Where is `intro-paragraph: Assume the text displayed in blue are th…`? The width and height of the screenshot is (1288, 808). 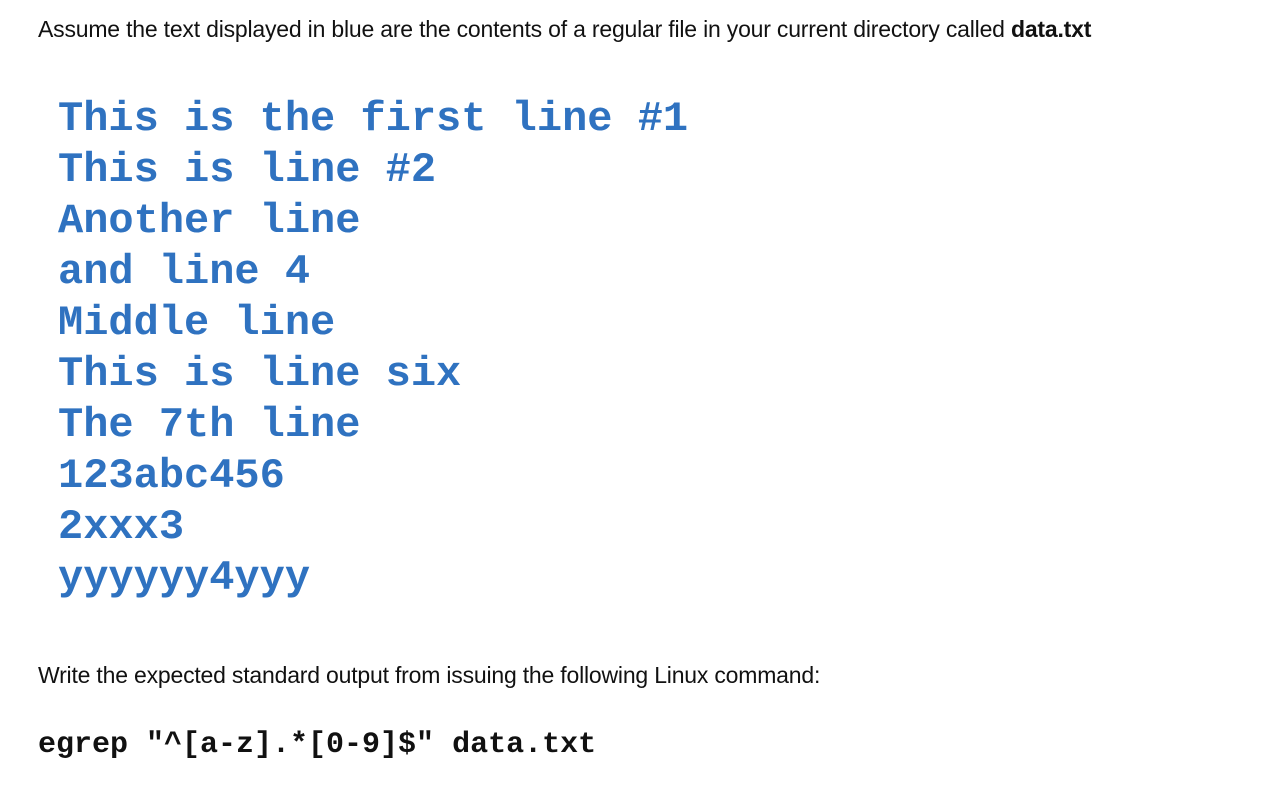
intro-paragraph: Assume the text displayed in blue are th… is located at coordinates (564, 29).